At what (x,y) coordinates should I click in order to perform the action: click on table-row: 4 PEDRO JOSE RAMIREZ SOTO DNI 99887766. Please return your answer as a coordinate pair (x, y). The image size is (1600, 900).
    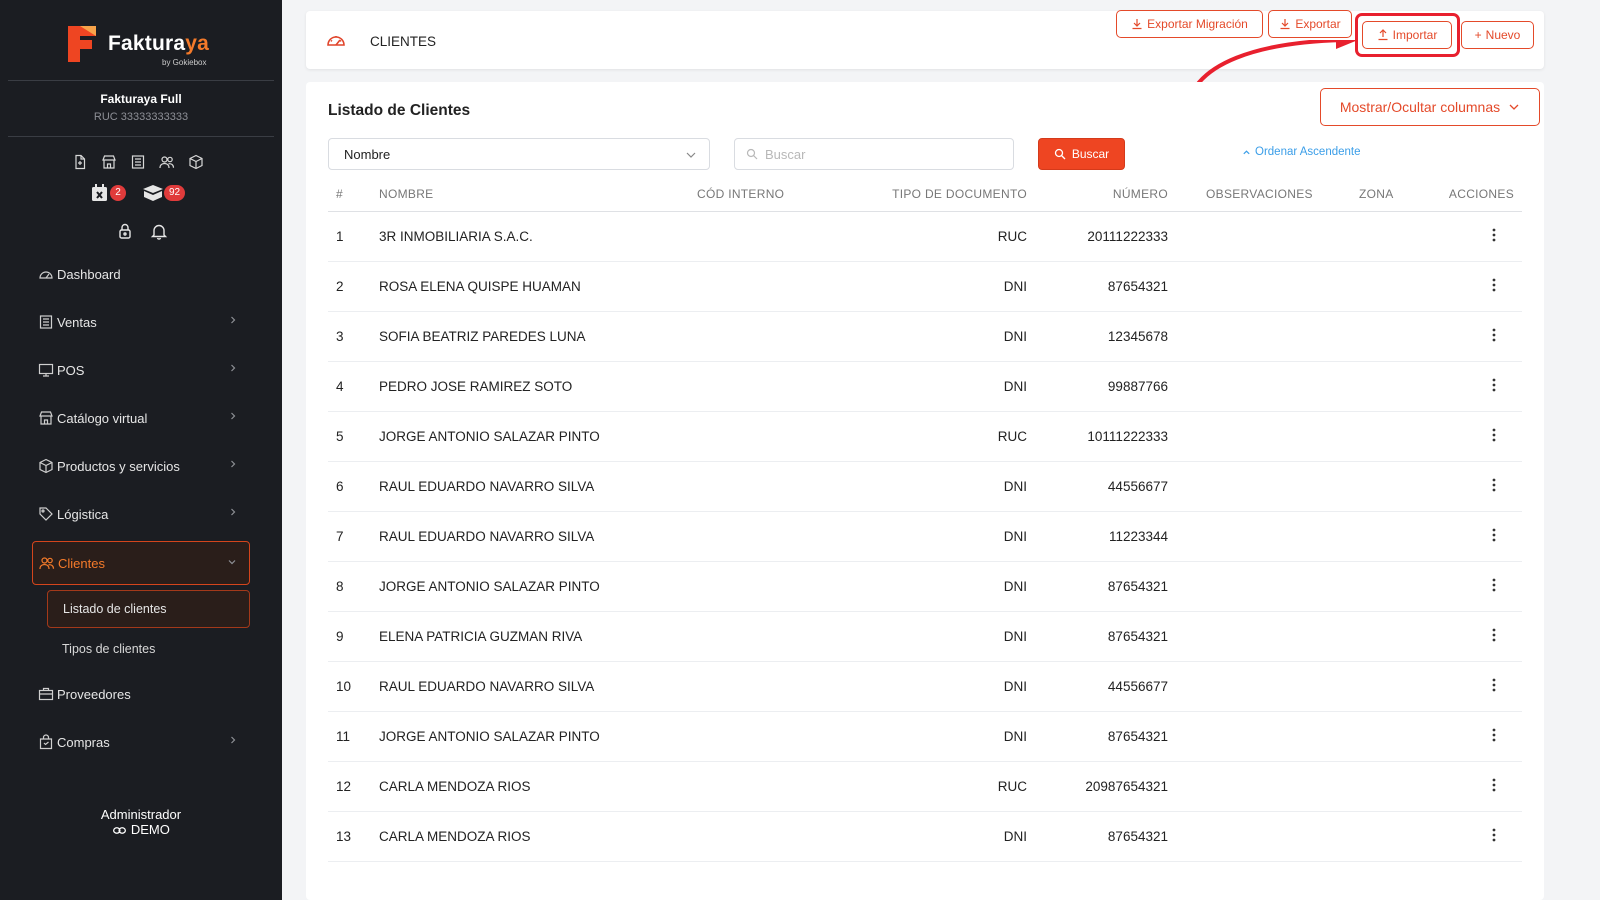
    Looking at the image, I should click on (925, 387).